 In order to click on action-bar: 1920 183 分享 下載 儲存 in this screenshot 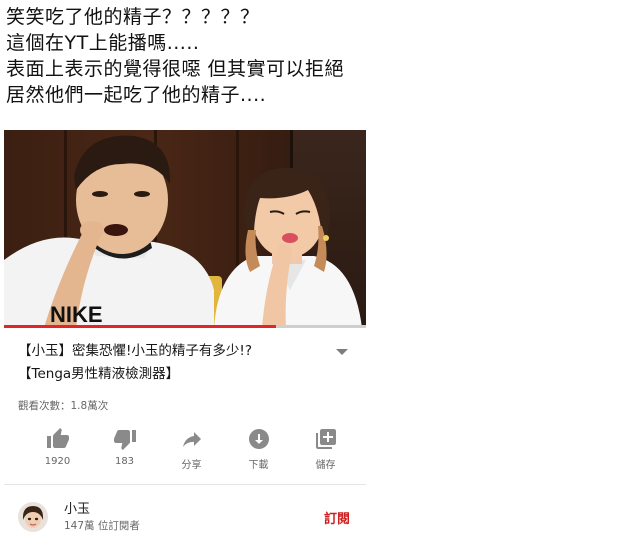, I will do `click(185, 449)`.